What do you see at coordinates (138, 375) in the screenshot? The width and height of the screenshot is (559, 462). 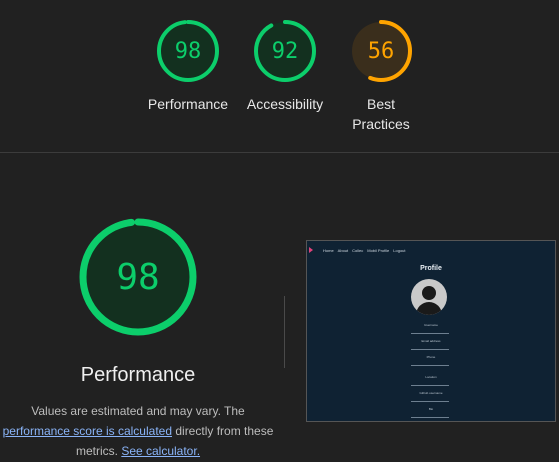 I see `performance-title: Performance` at bounding box center [138, 375].